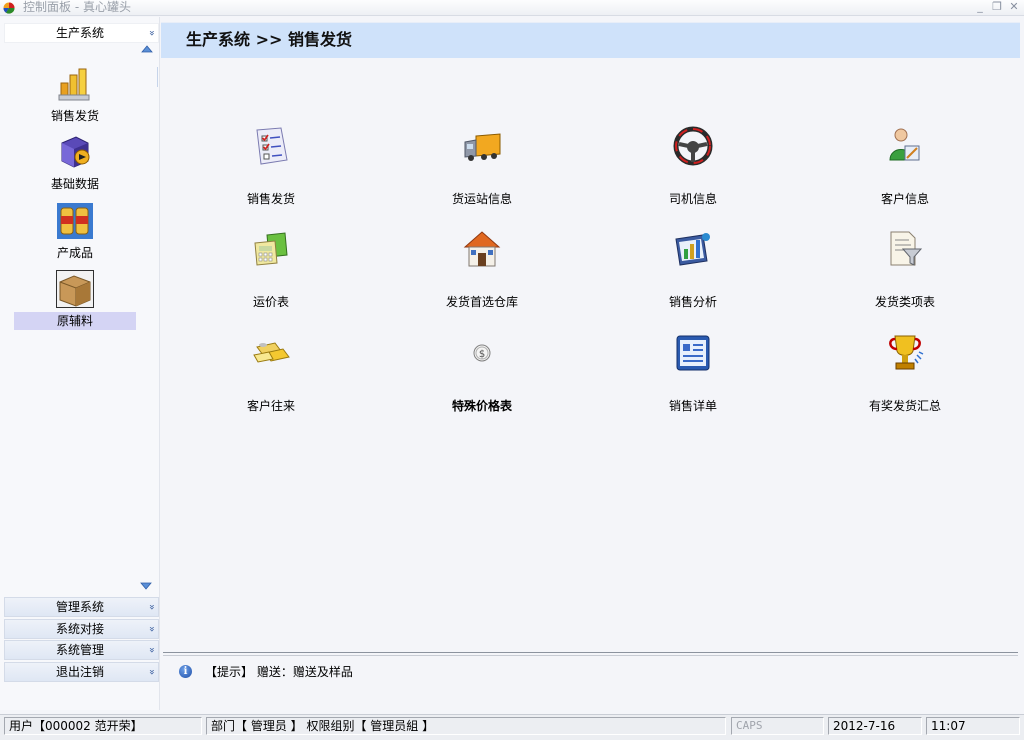 The width and height of the screenshot is (1024, 740). Describe the element at coordinates (271, 373) in the screenshot. I see `tile-customer-account: 客户往来` at that location.